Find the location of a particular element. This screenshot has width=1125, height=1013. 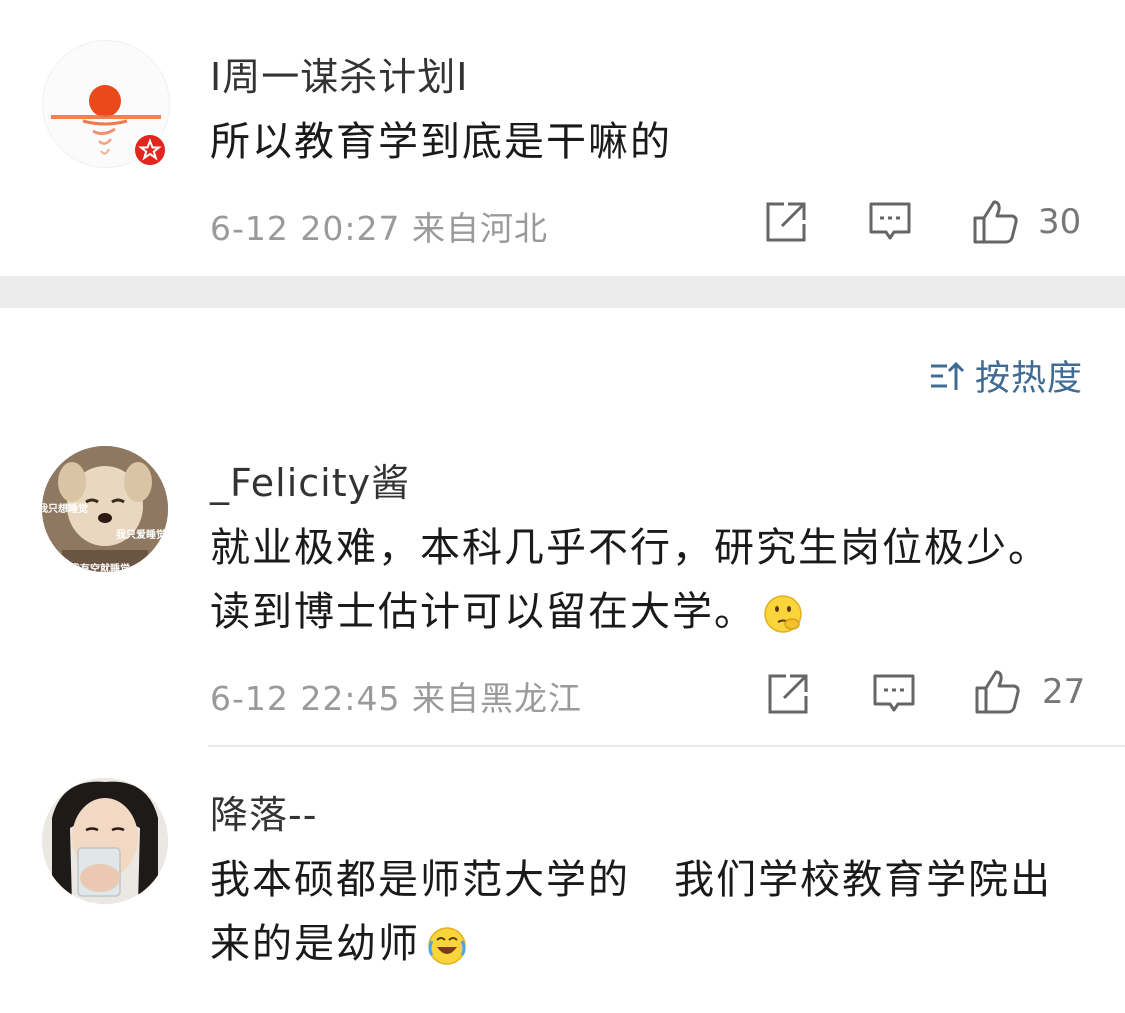

comment-text-line: 来的是幼师 is located at coordinates (315, 944).